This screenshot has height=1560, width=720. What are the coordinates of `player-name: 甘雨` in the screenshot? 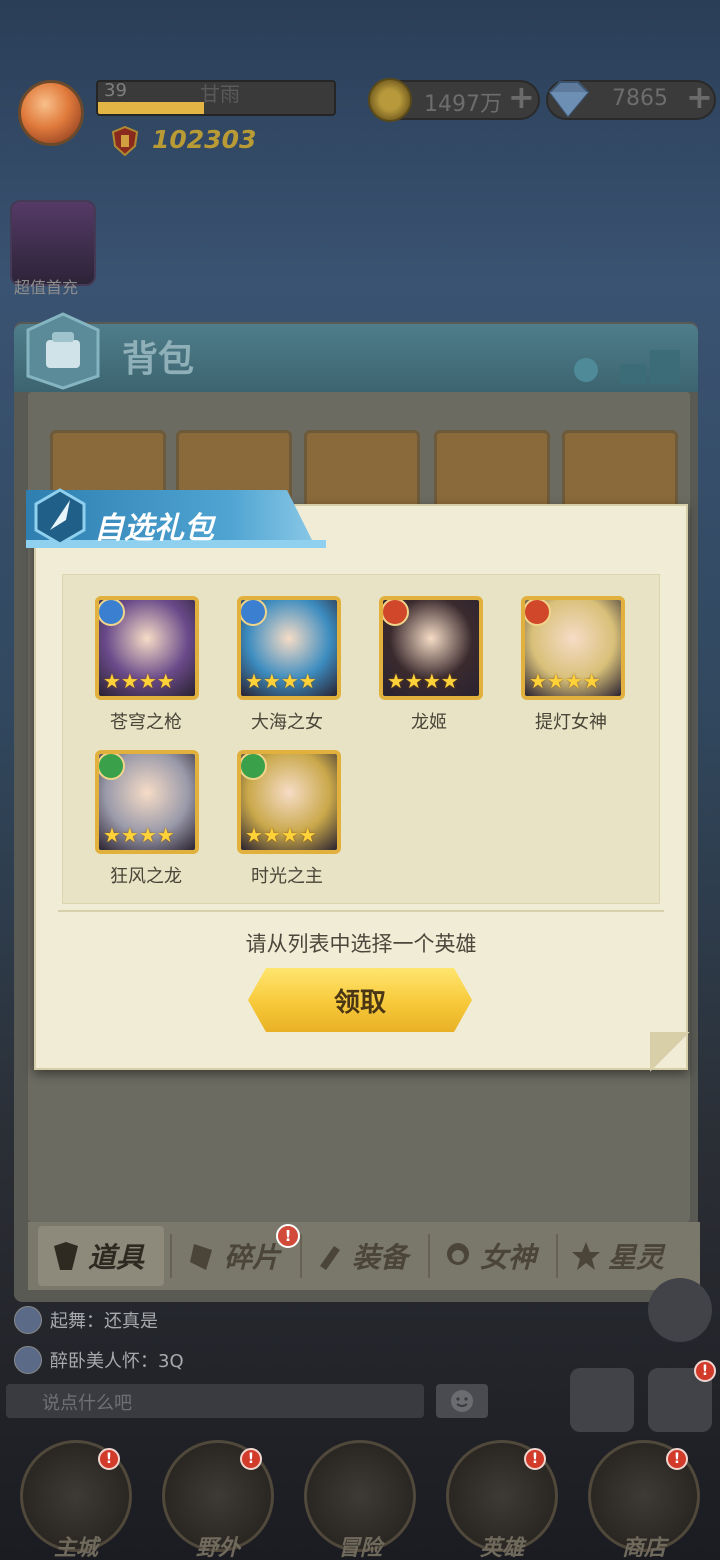 It's located at (220, 94).